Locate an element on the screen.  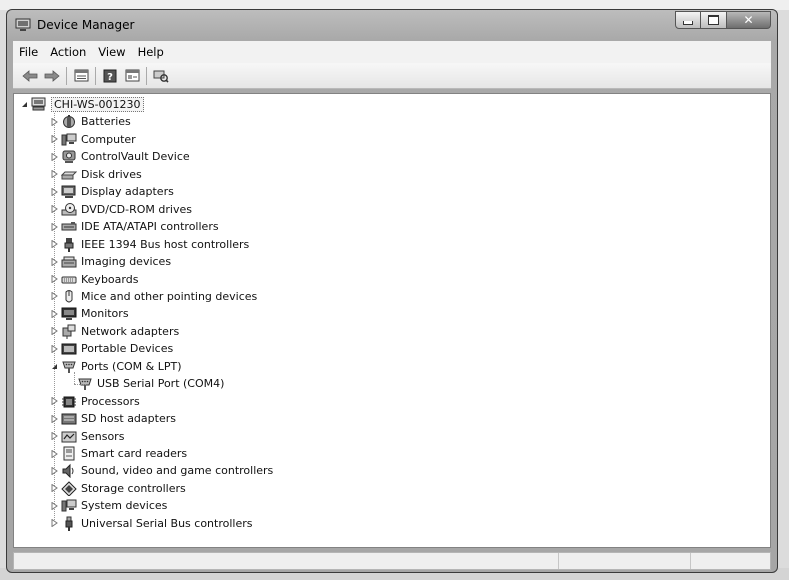
disk-drive-icon is located at coordinates (69, 174).